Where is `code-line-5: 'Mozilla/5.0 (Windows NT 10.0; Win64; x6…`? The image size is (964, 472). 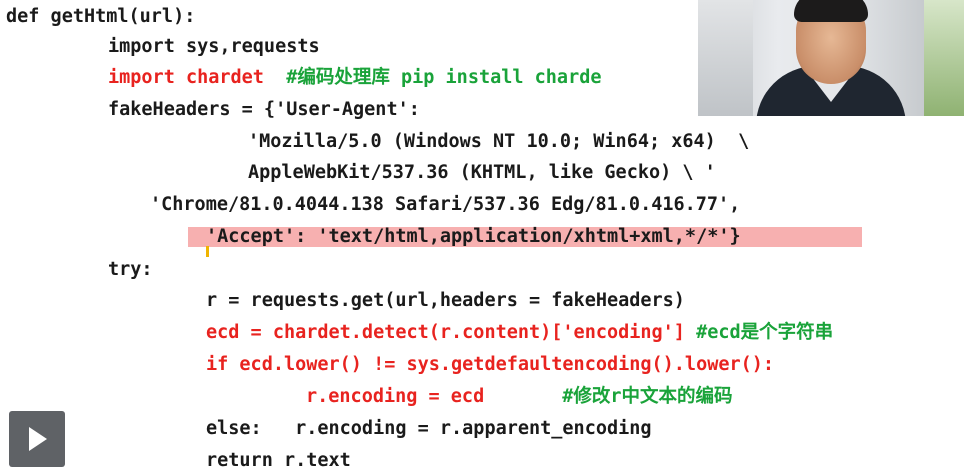
code-line-5: 'Mozilla/5.0 (Windows NT 10.0; Win64; x6… is located at coordinates (498, 142).